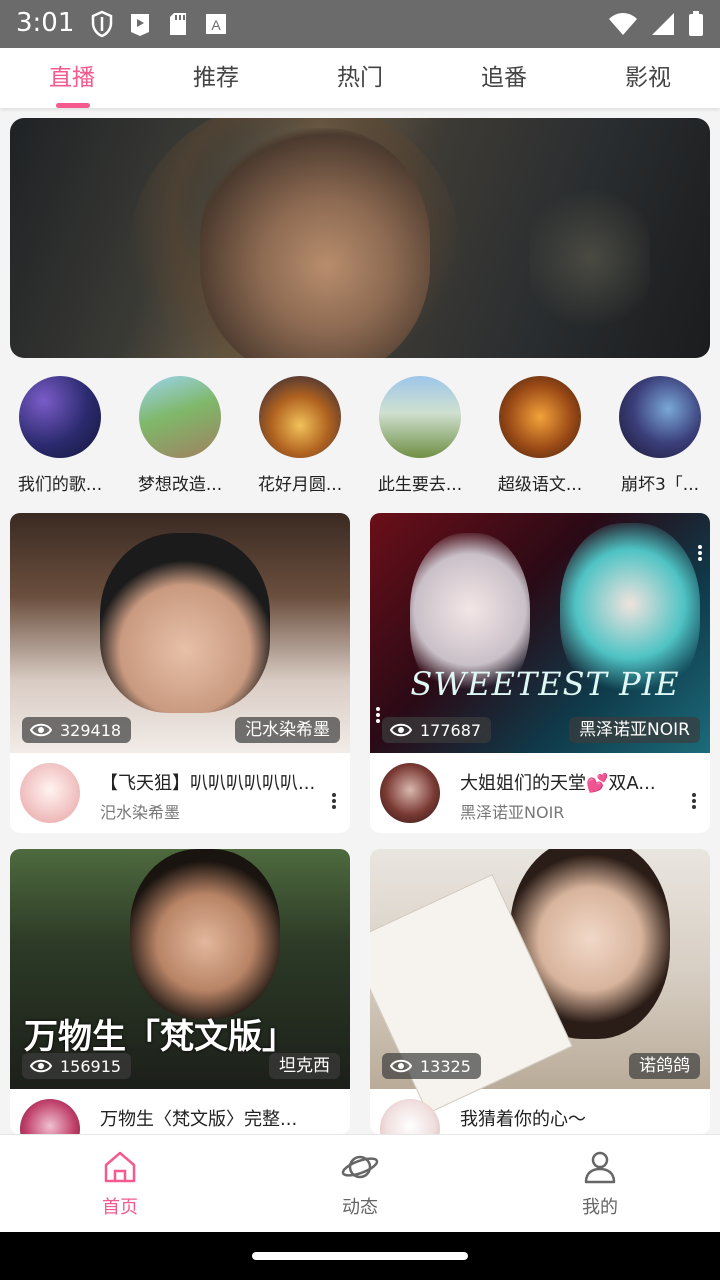  What do you see at coordinates (216, 78) in the screenshot?
I see `tab-recommend: 推荐` at bounding box center [216, 78].